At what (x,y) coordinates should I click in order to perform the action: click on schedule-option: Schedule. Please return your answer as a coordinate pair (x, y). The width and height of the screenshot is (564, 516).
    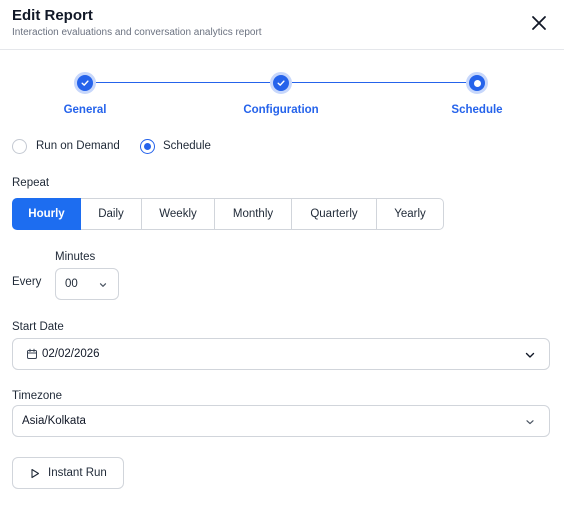
    Looking at the image, I should click on (175, 146).